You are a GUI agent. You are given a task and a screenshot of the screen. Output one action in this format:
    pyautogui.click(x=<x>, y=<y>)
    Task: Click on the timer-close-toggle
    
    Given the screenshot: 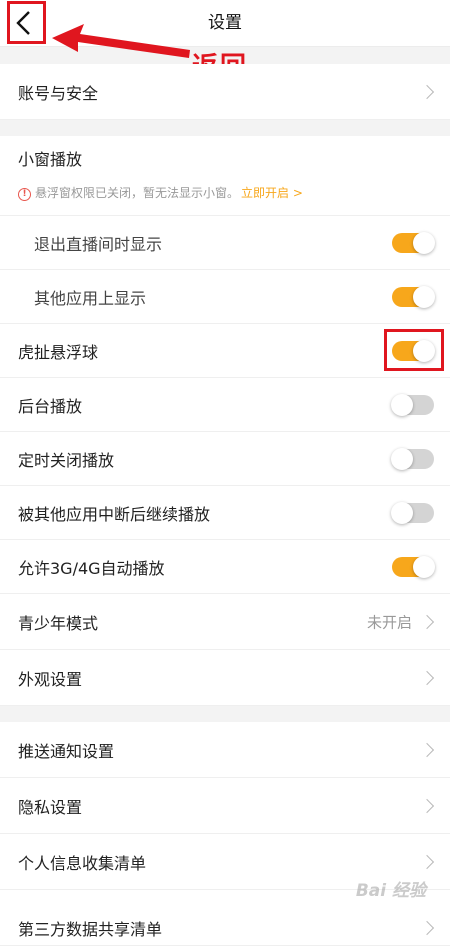 What is the action you would take?
    pyautogui.click(x=412, y=458)
    